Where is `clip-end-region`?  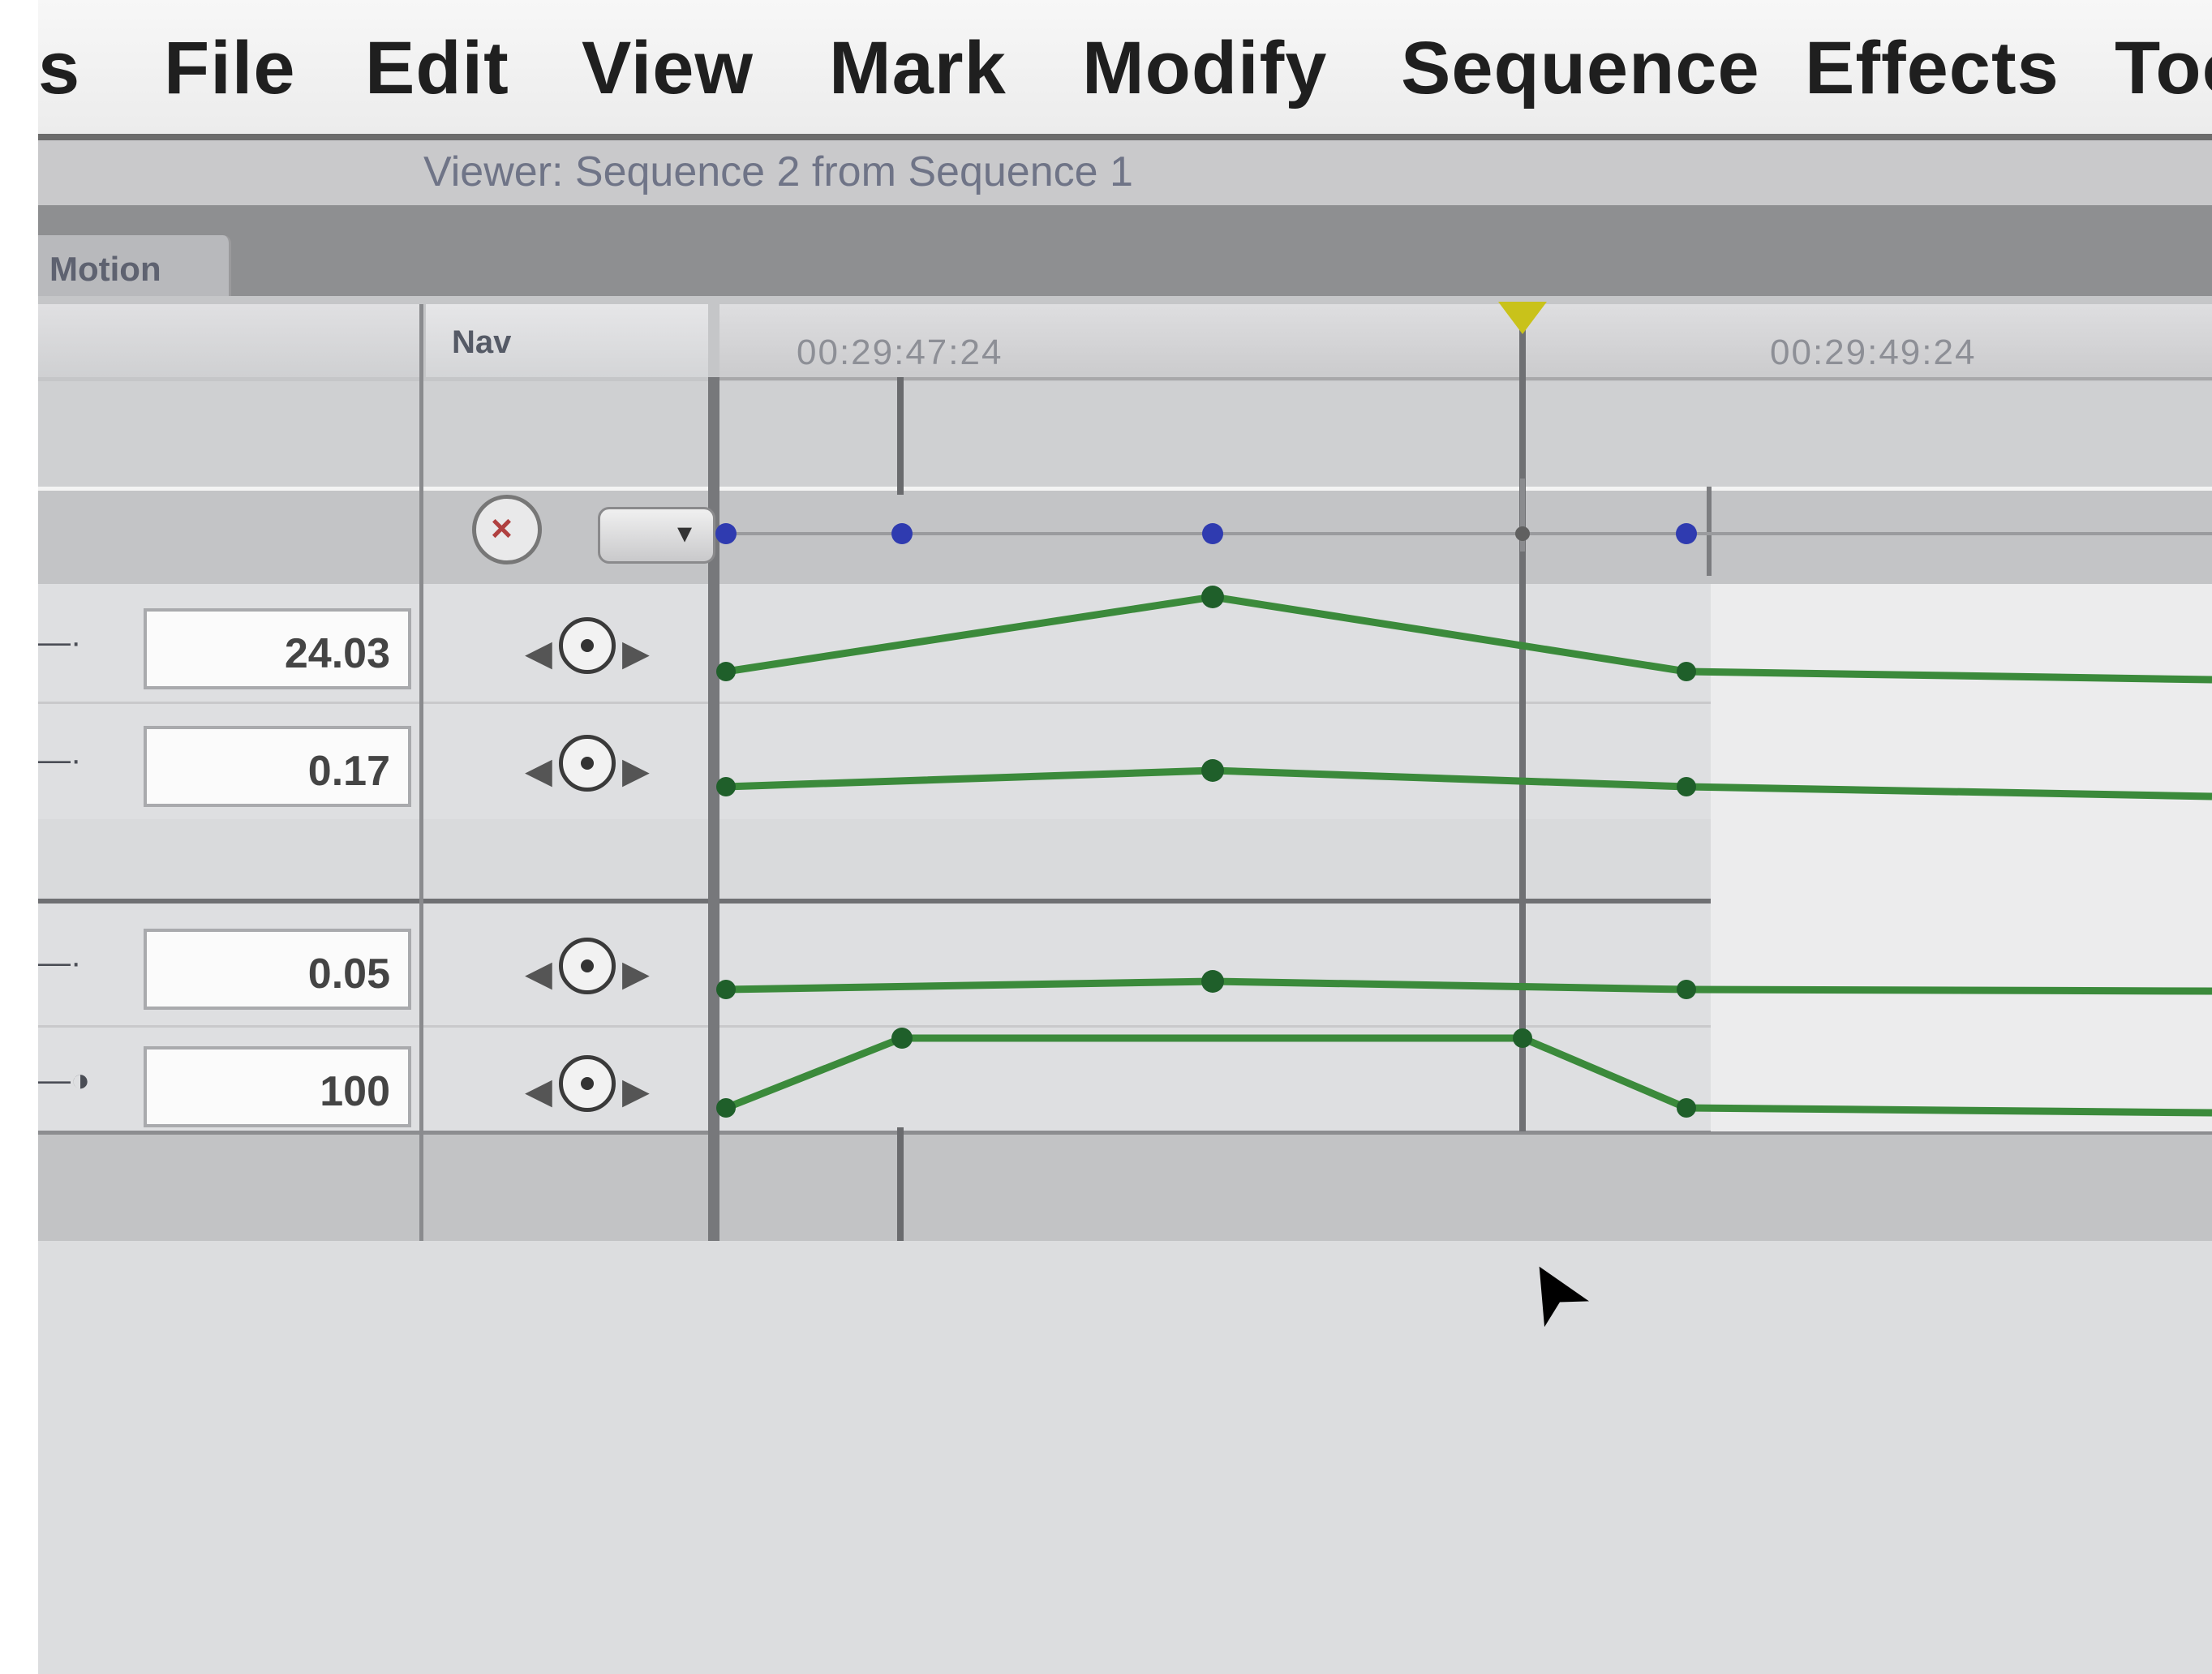 clip-end-region is located at coordinates (1961, 858).